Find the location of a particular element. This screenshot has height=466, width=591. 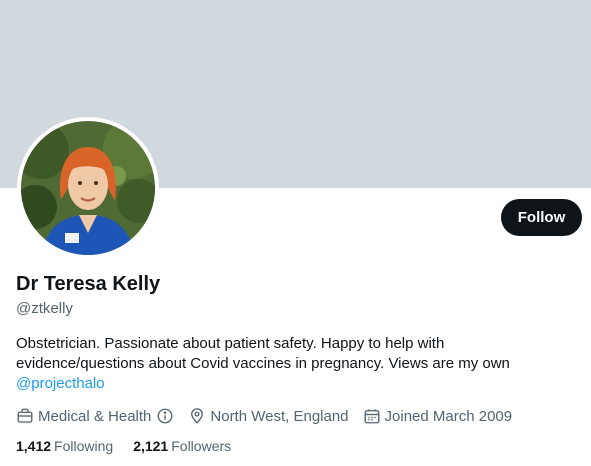

profile-handle: @ztkelly is located at coordinates (44, 308).